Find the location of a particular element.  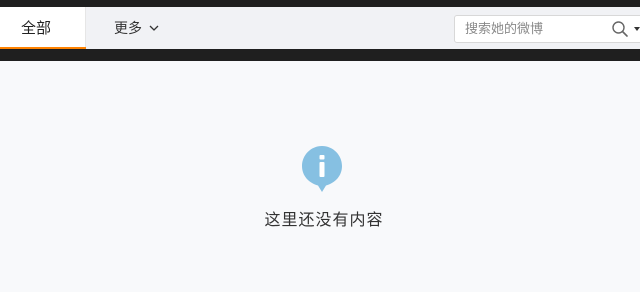

tab-more-label: 更多 is located at coordinates (128, 29).